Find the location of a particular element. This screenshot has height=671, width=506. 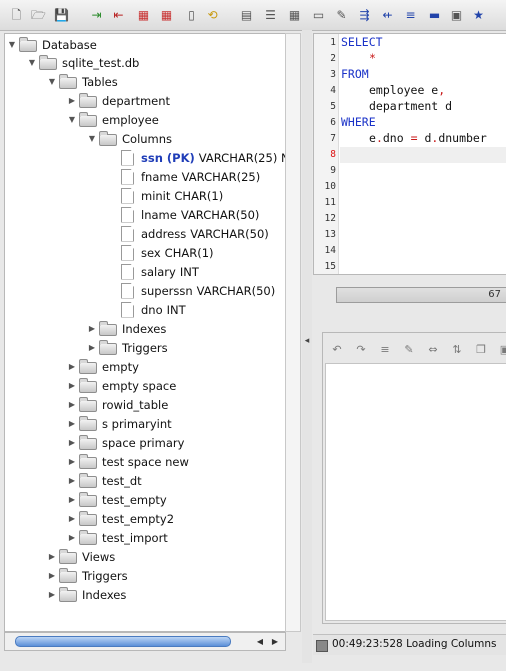

status-bar: 00:49:23:528 Loading Columns is located at coordinates (409, 644).